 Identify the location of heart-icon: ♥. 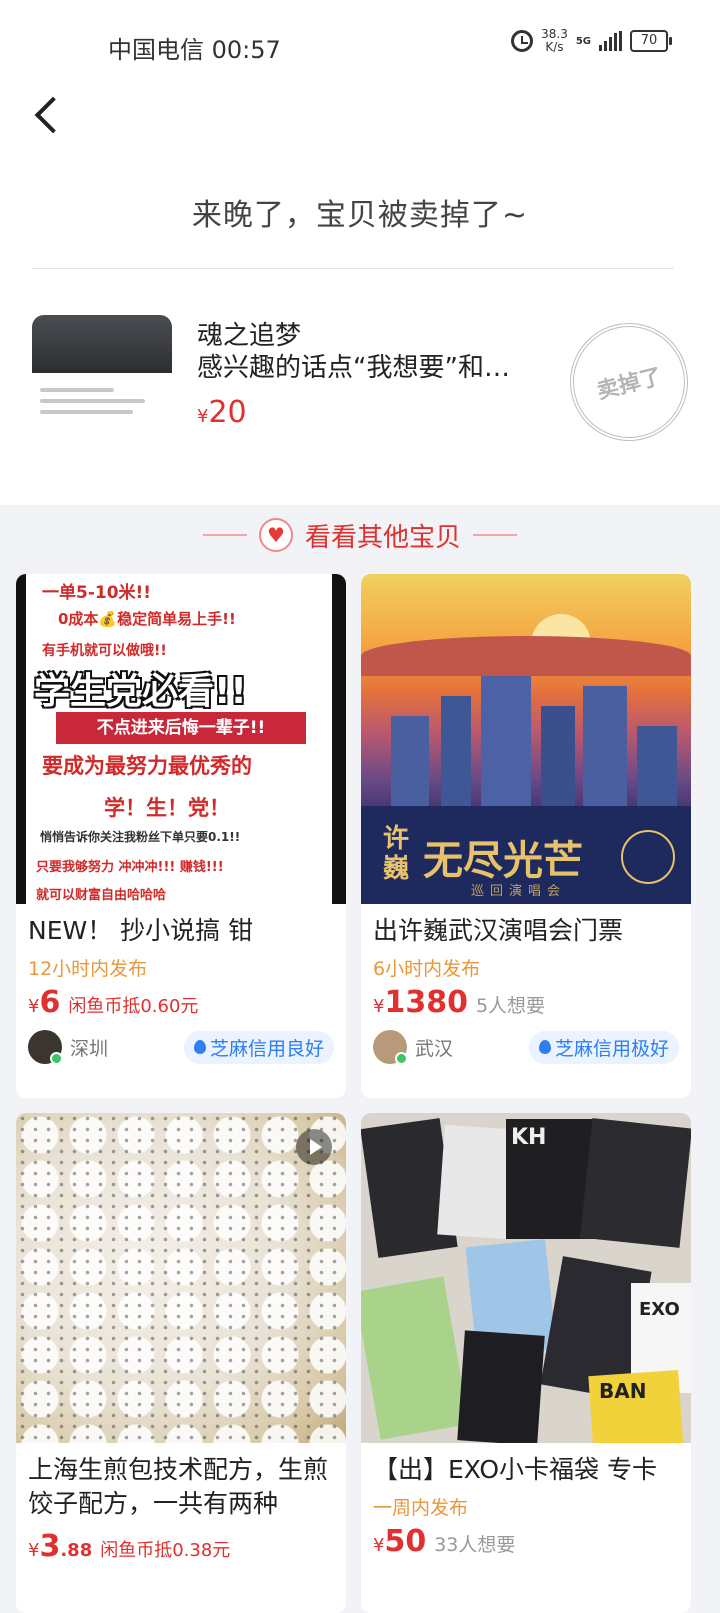
(275, 535).